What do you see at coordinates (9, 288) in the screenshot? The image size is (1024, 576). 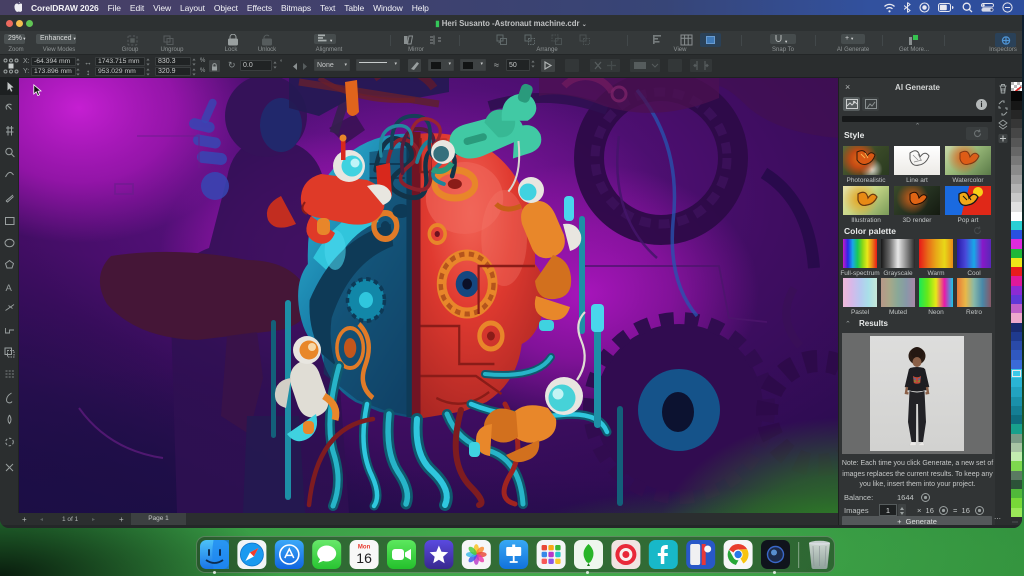 I see `svg-text: A` at bounding box center [9, 288].